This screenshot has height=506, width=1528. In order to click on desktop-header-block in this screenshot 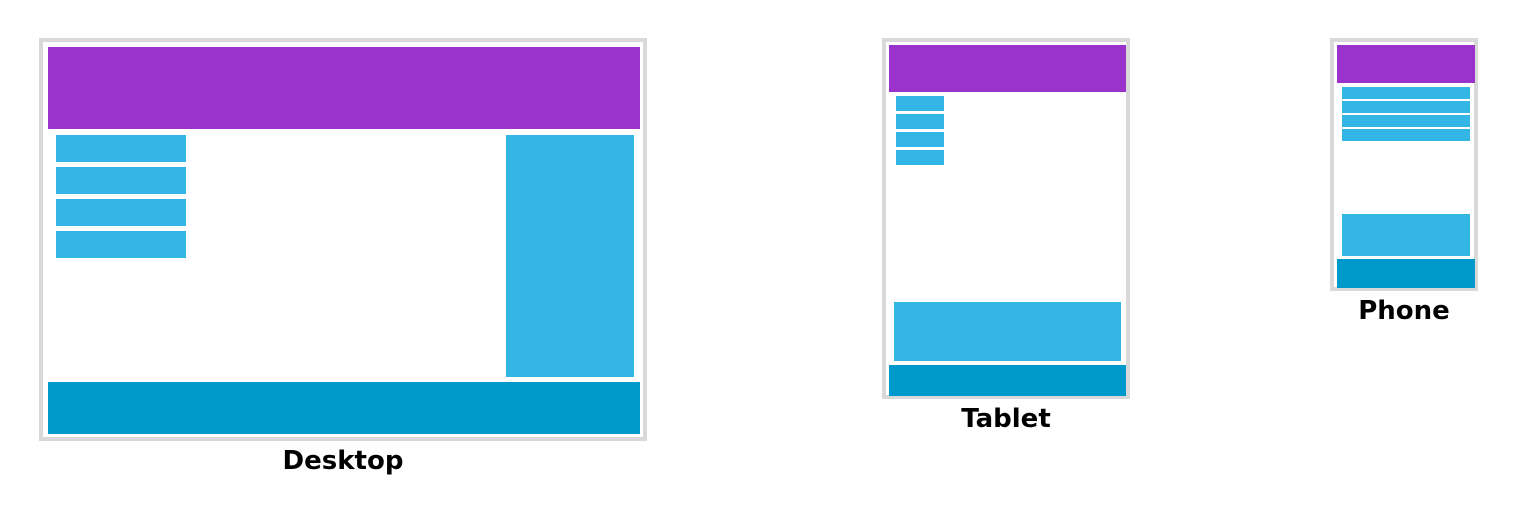, I will do `click(344, 88)`.